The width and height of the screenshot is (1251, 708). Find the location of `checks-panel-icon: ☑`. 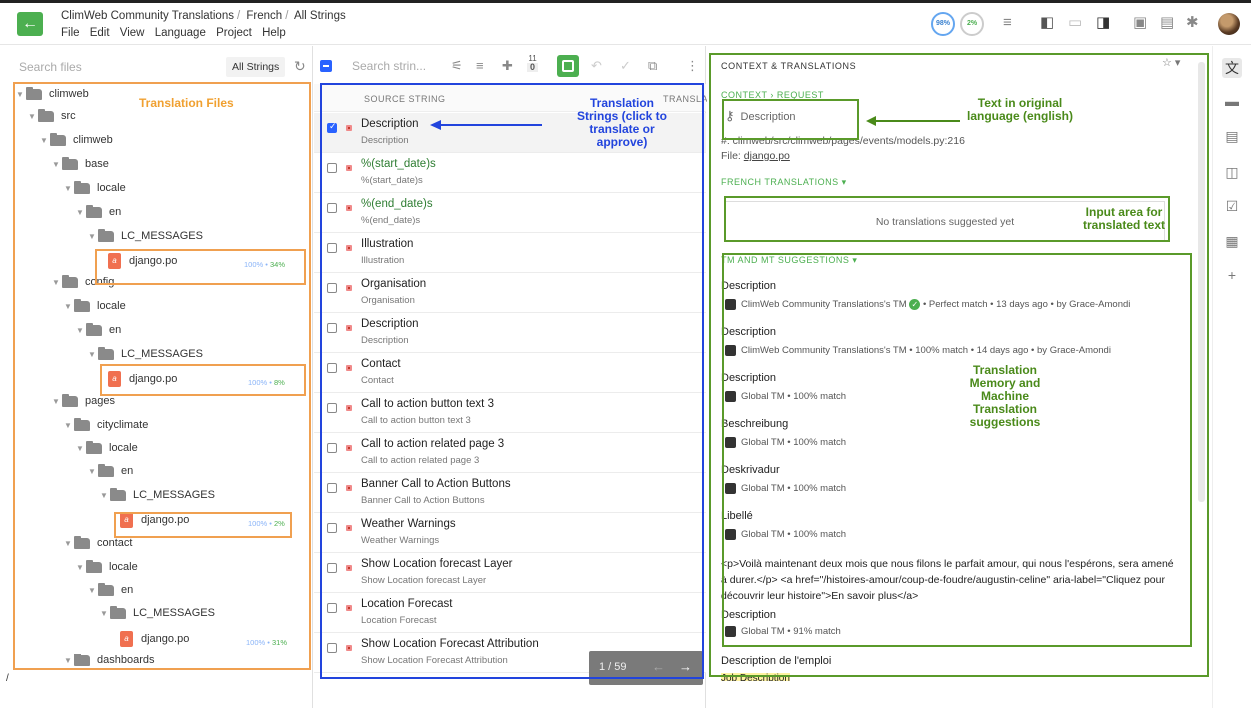

checks-panel-icon: ☑ is located at coordinates (1232, 206).